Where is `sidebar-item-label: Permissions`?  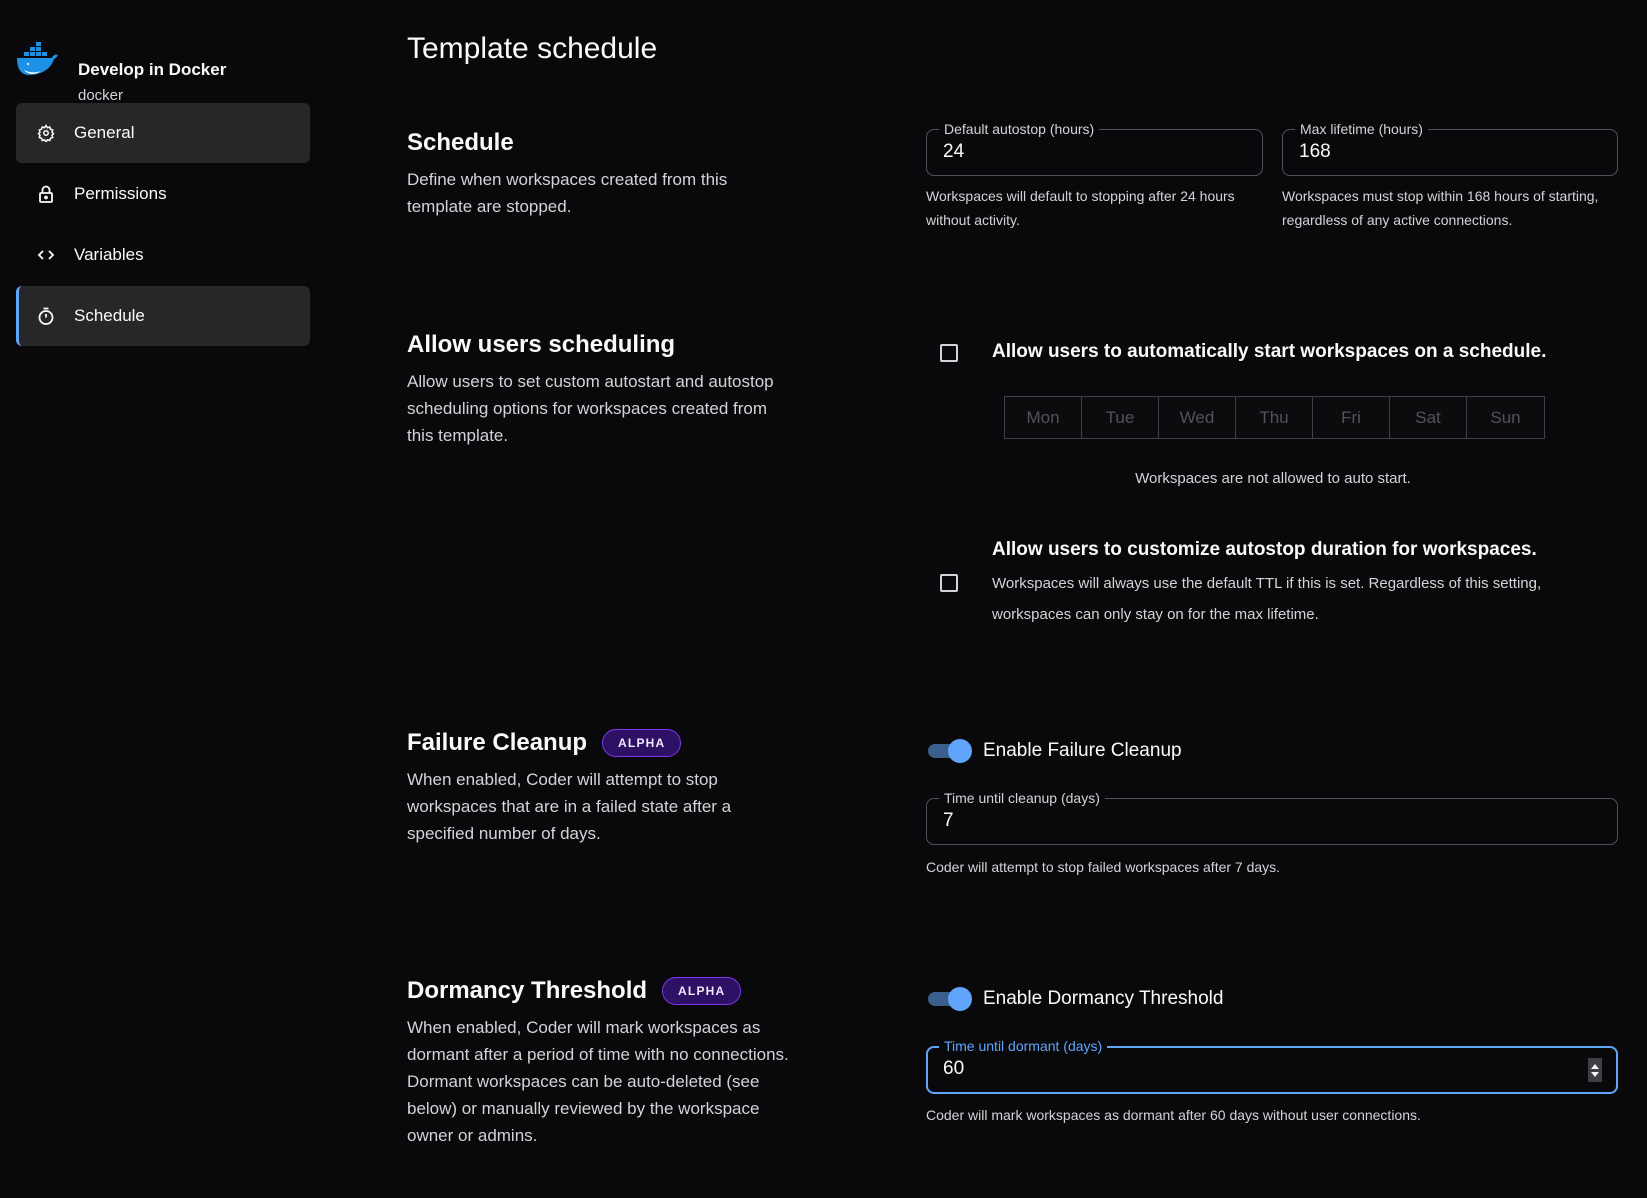 sidebar-item-label: Permissions is located at coordinates (120, 193).